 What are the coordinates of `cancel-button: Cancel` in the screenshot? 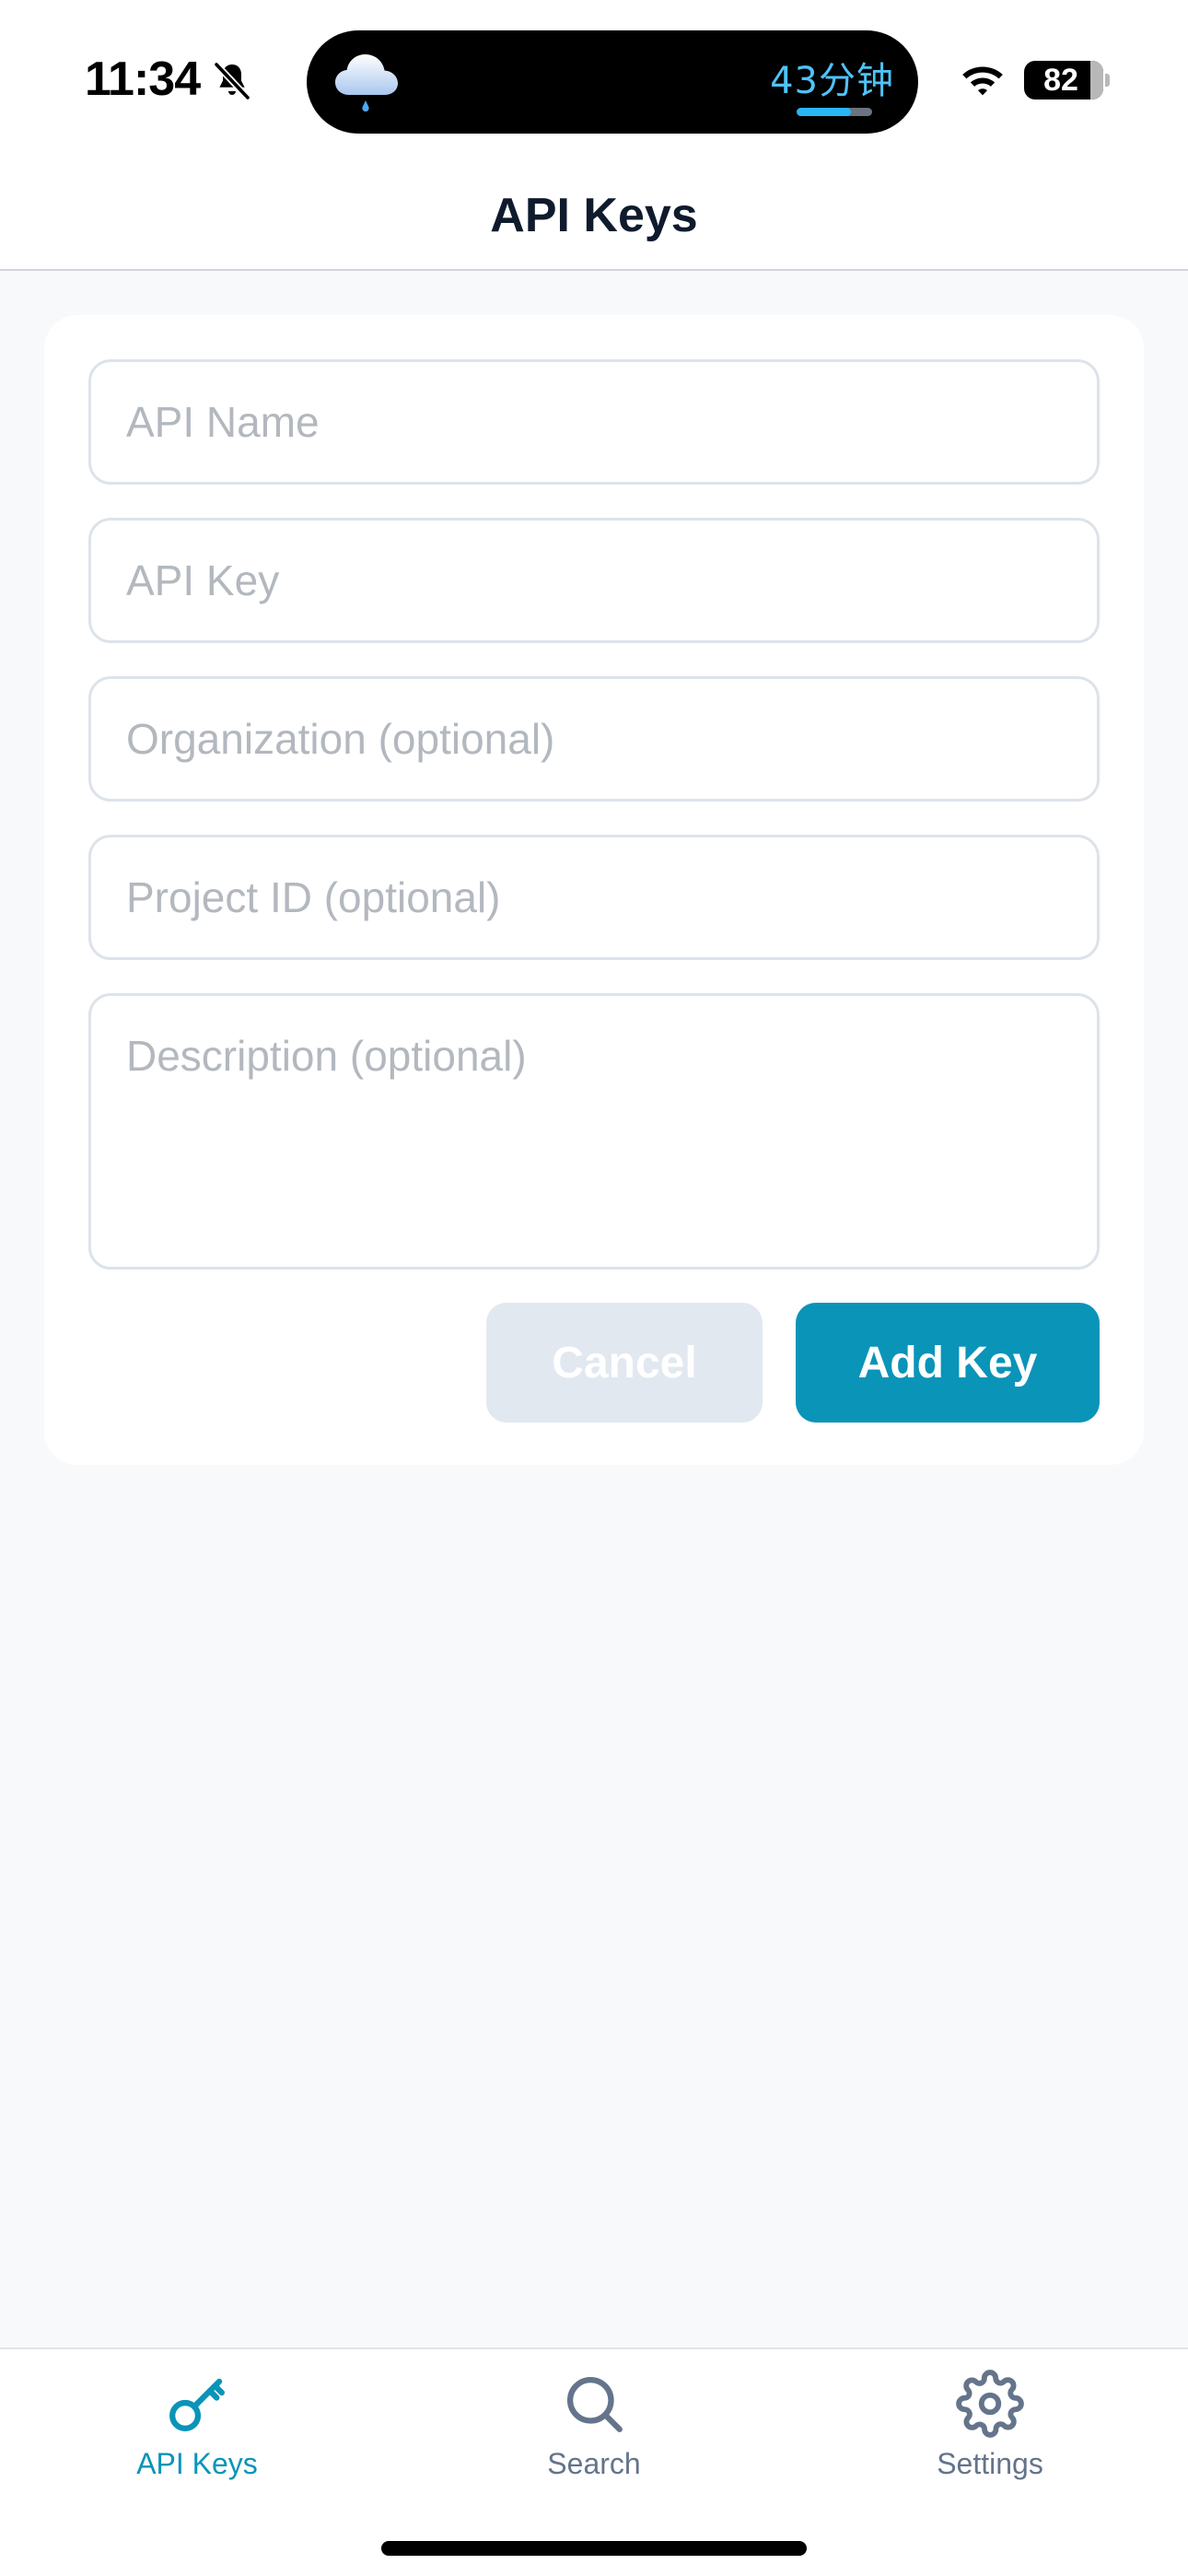 It's located at (624, 1363).